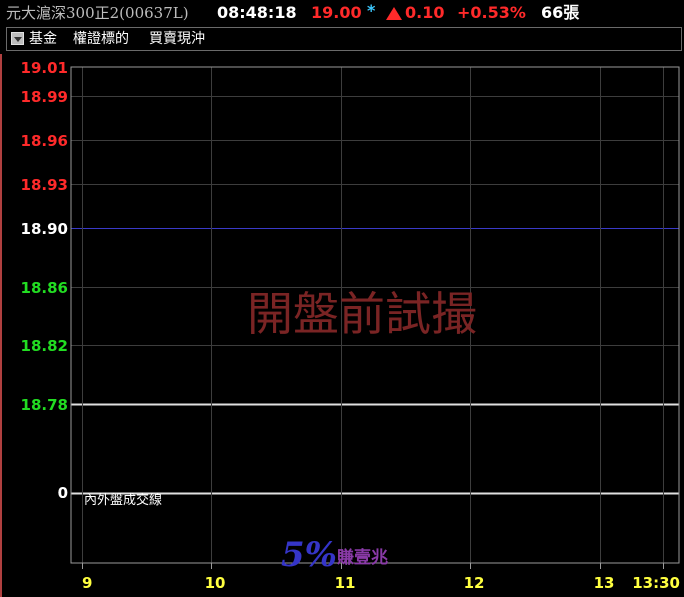  I want to click on x-tick-label: 13:30, so click(656, 583).